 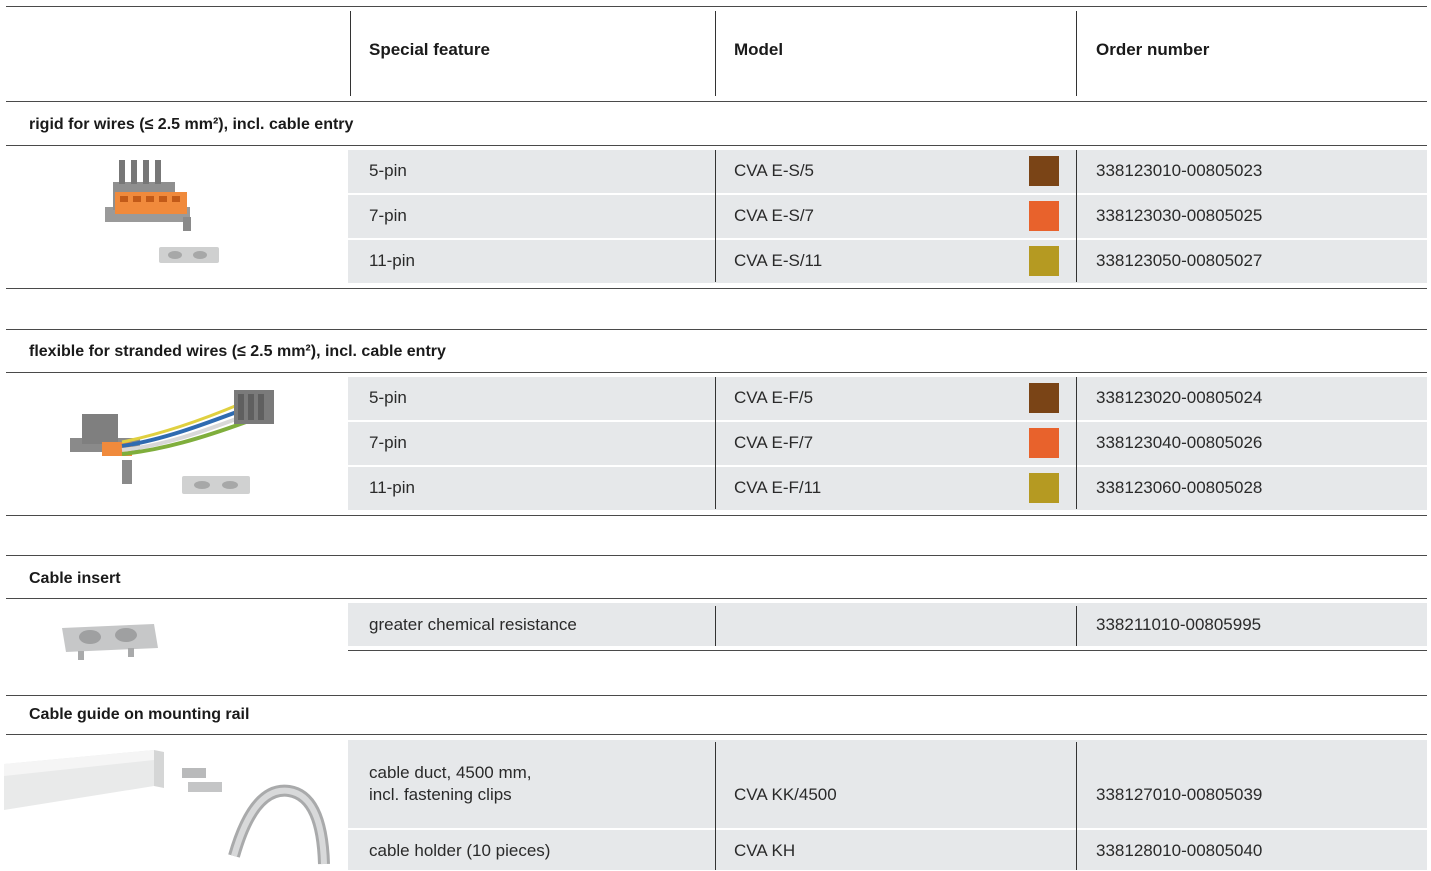 What do you see at coordinates (774, 397) in the screenshot?
I see `model-cell: CVA E-F/5` at bounding box center [774, 397].